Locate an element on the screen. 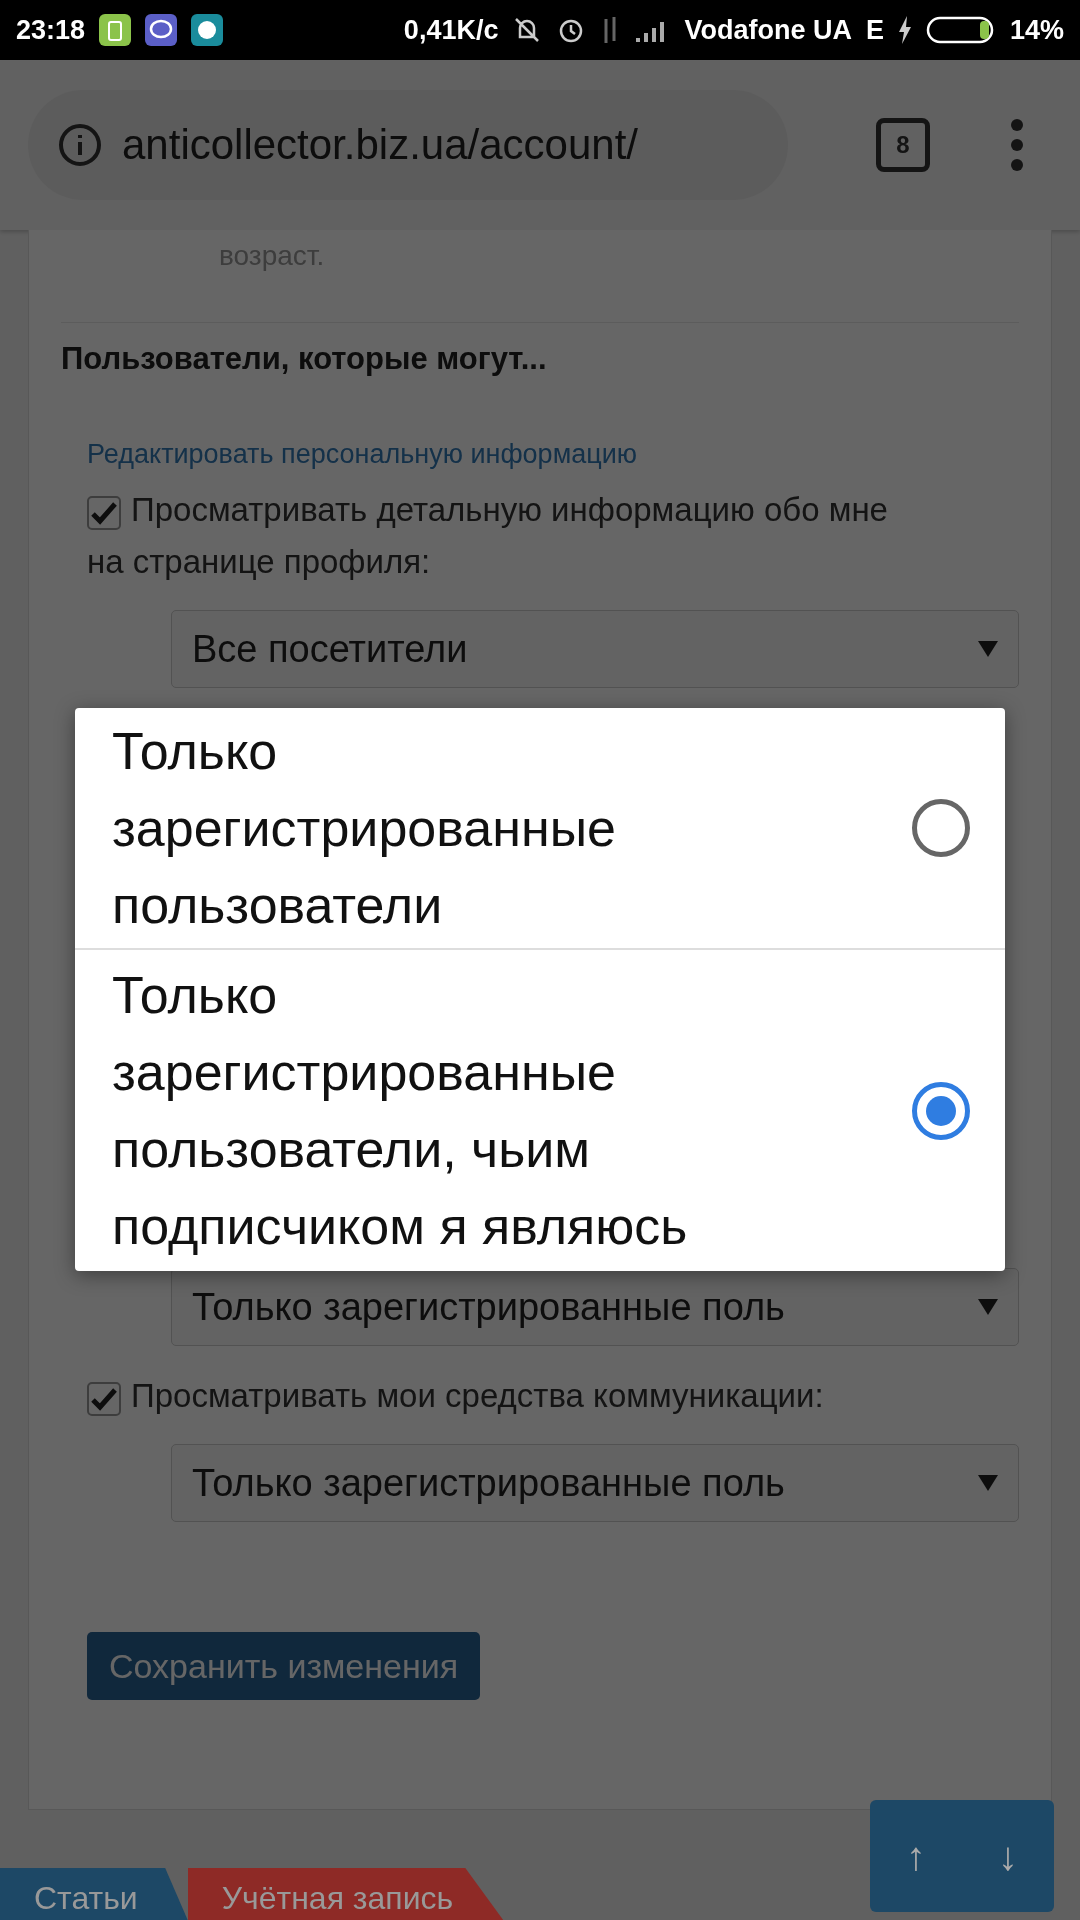  bottom-tab: Статьи is located at coordinates (94, 1894).